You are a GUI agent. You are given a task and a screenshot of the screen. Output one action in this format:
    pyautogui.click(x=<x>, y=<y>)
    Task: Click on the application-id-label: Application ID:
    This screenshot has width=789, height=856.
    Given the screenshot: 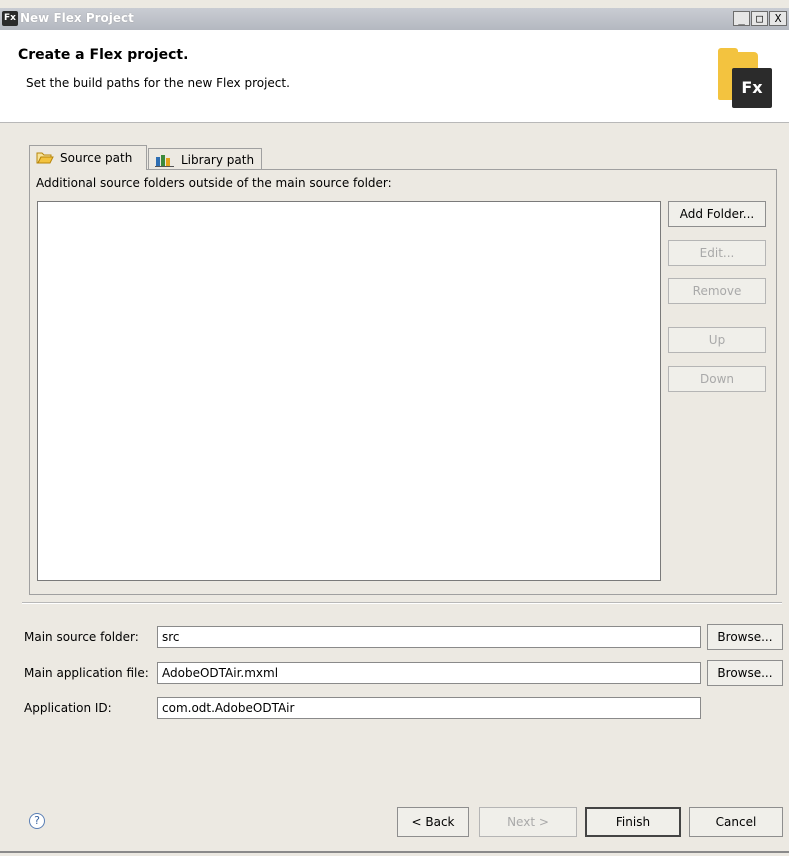 What is the action you would take?
    pyautogui.click(x=68, y=708)
    